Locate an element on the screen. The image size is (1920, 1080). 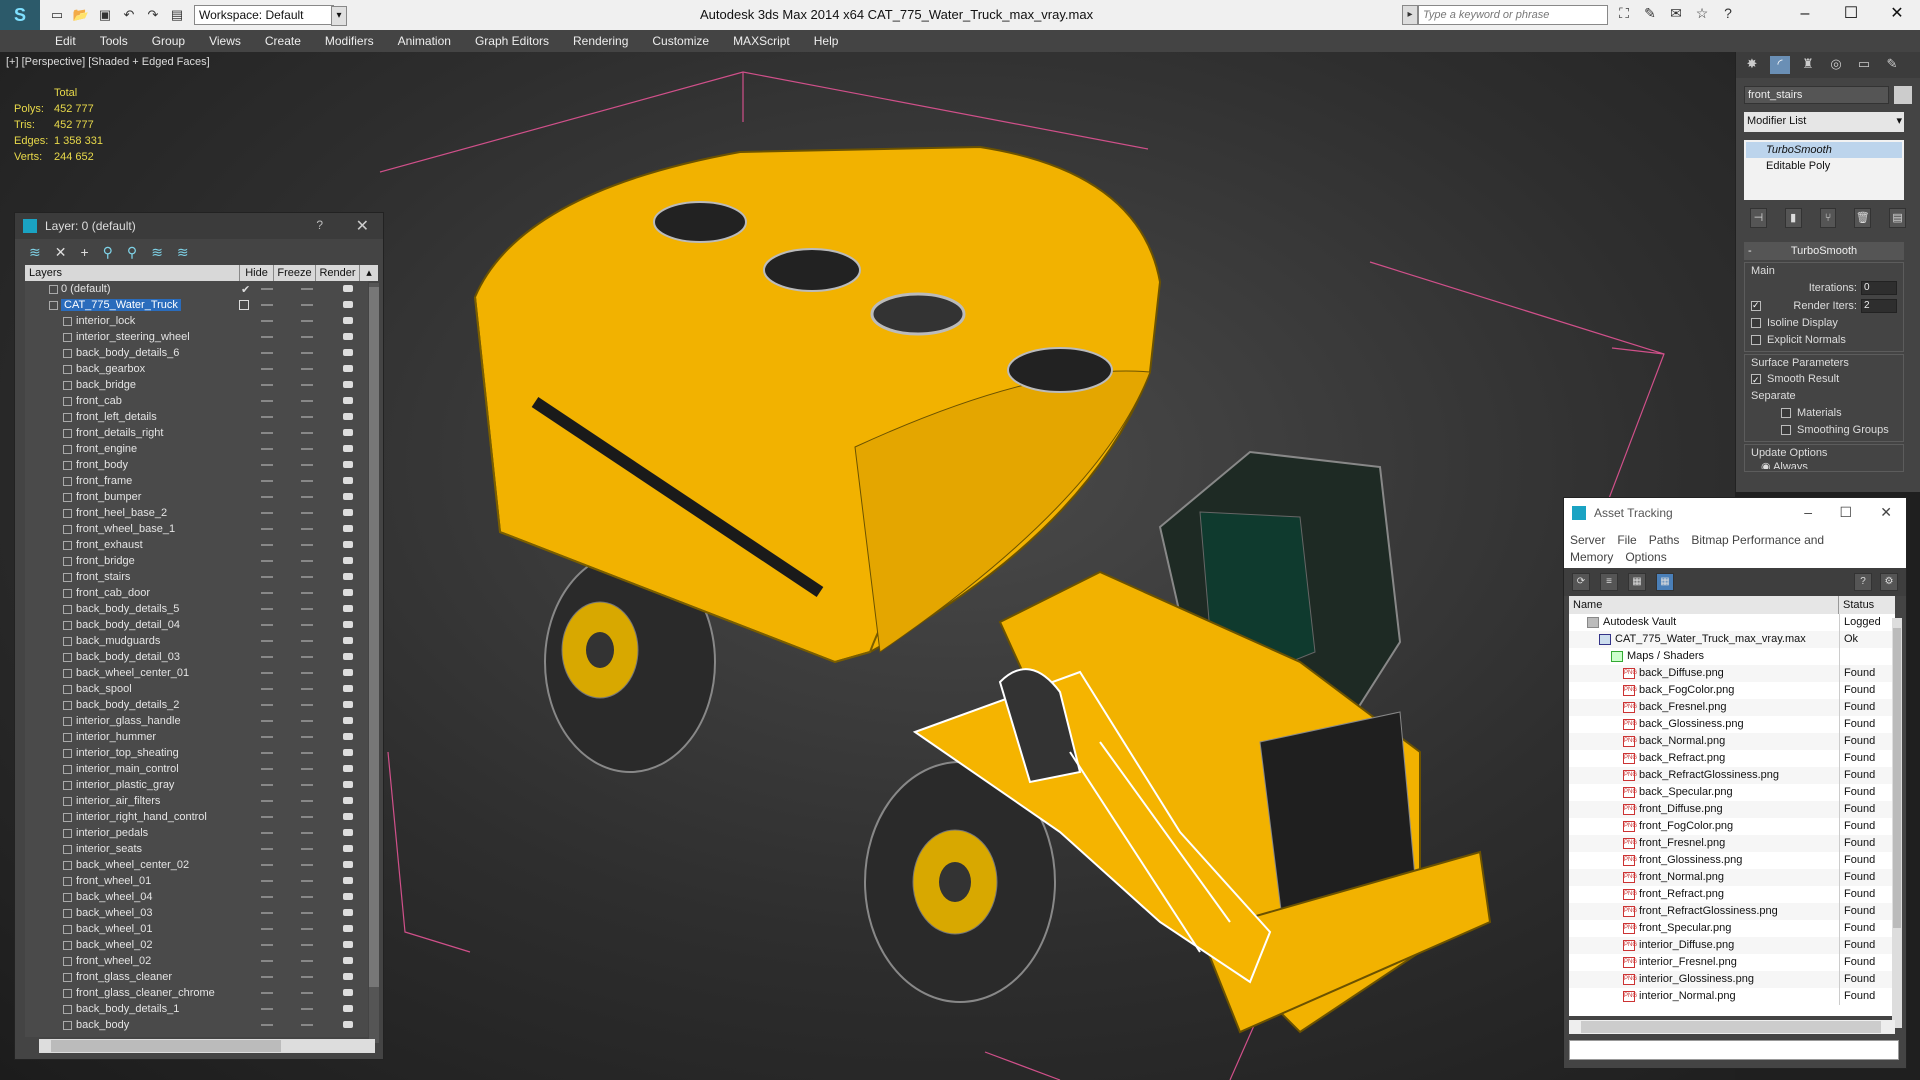
thumbnail-view-icon: ▦ is located at coordinates (1637, 582).